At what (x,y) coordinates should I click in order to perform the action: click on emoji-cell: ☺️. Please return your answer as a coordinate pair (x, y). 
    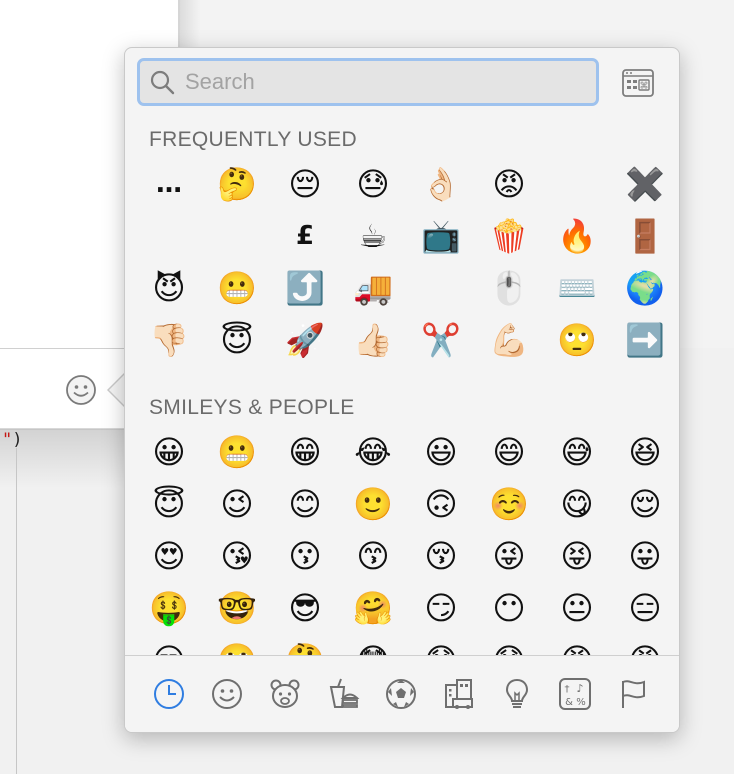
    Looking at the image, I should click on (509, 504).